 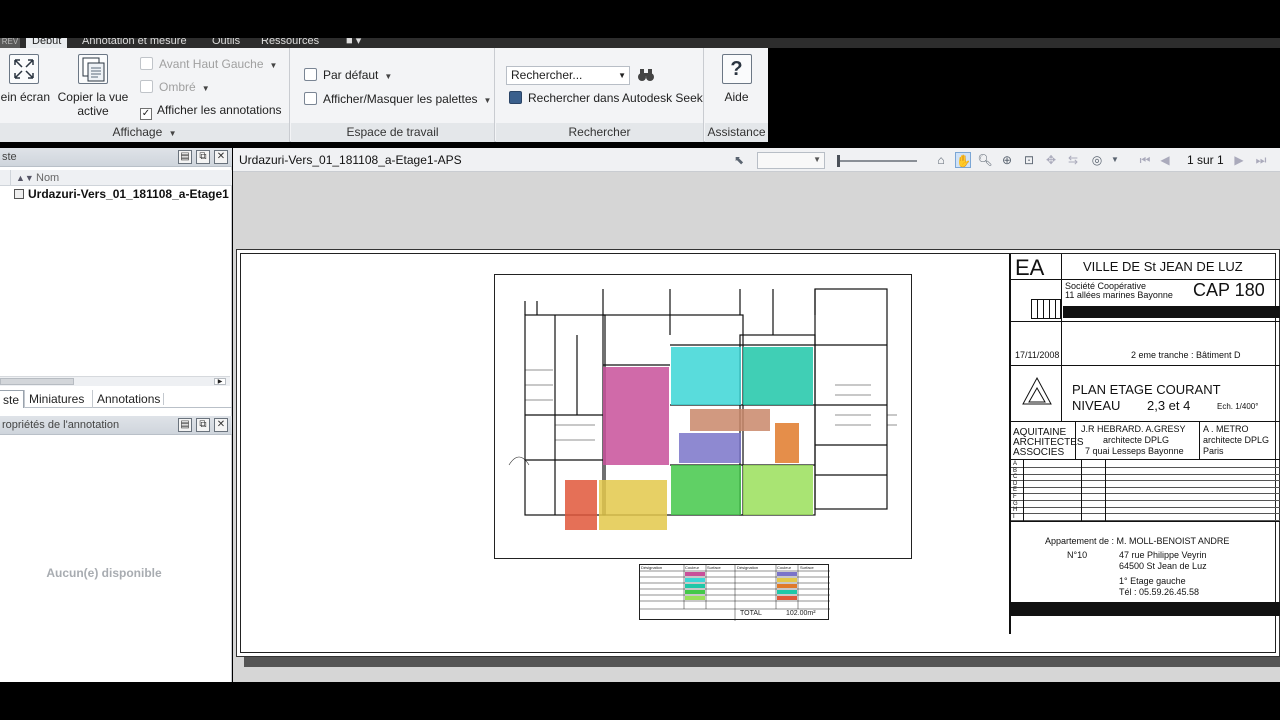 I want to click on ombre-dropdown: Ombré ▼, so click(x=175, y=87).